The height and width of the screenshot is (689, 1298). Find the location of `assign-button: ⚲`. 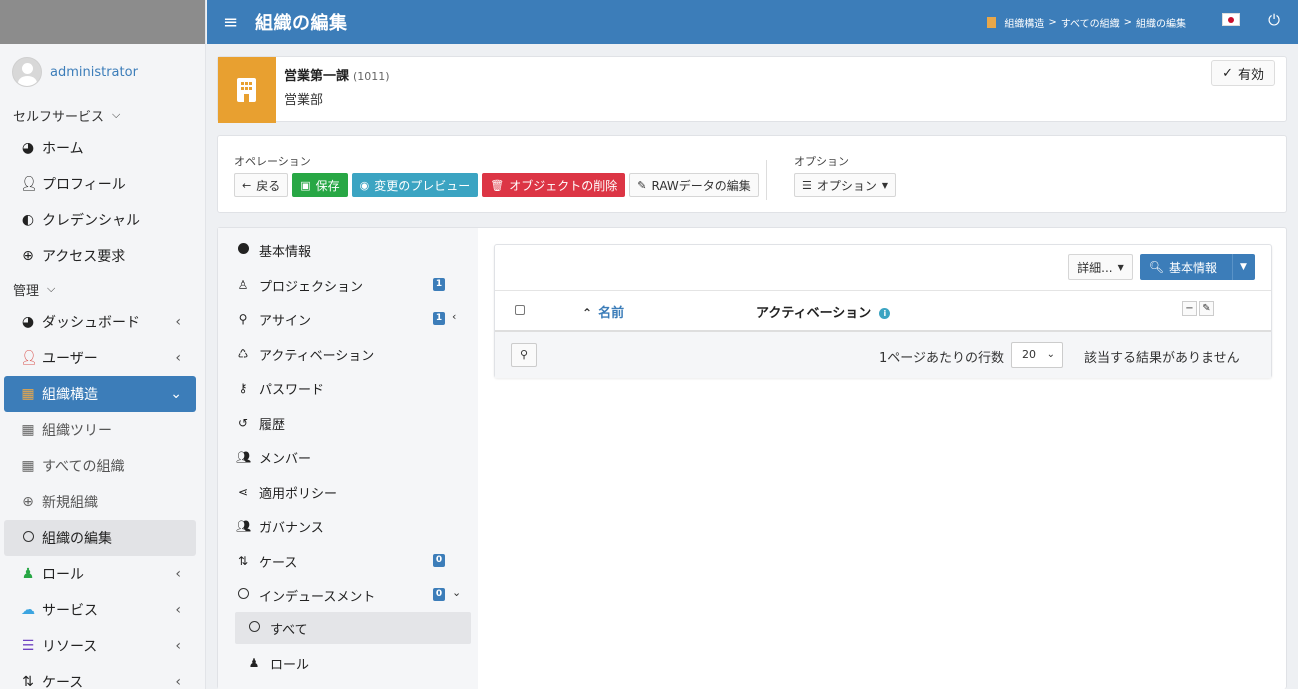

assign-button: ⚲ is located at coordinates (524, 355).